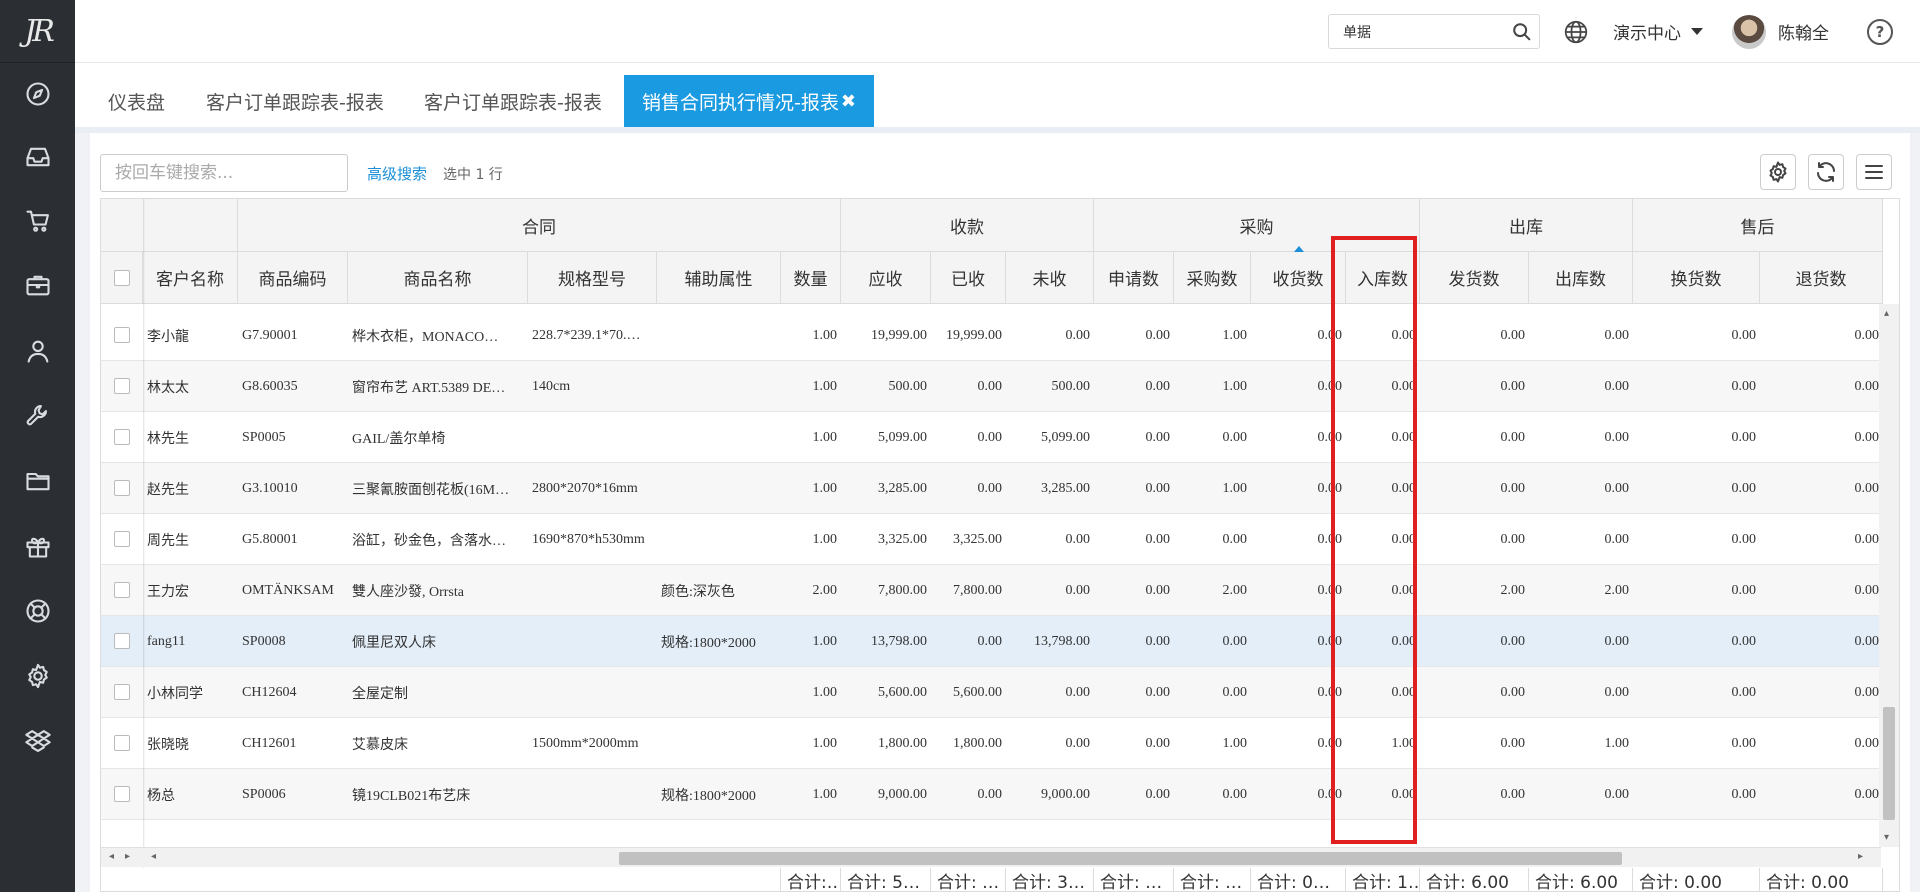  What do you see at coordinates (1235, 743) in the screenshot?
I see `cell-purchased: 1.00` at bounding box center [1235, 743].